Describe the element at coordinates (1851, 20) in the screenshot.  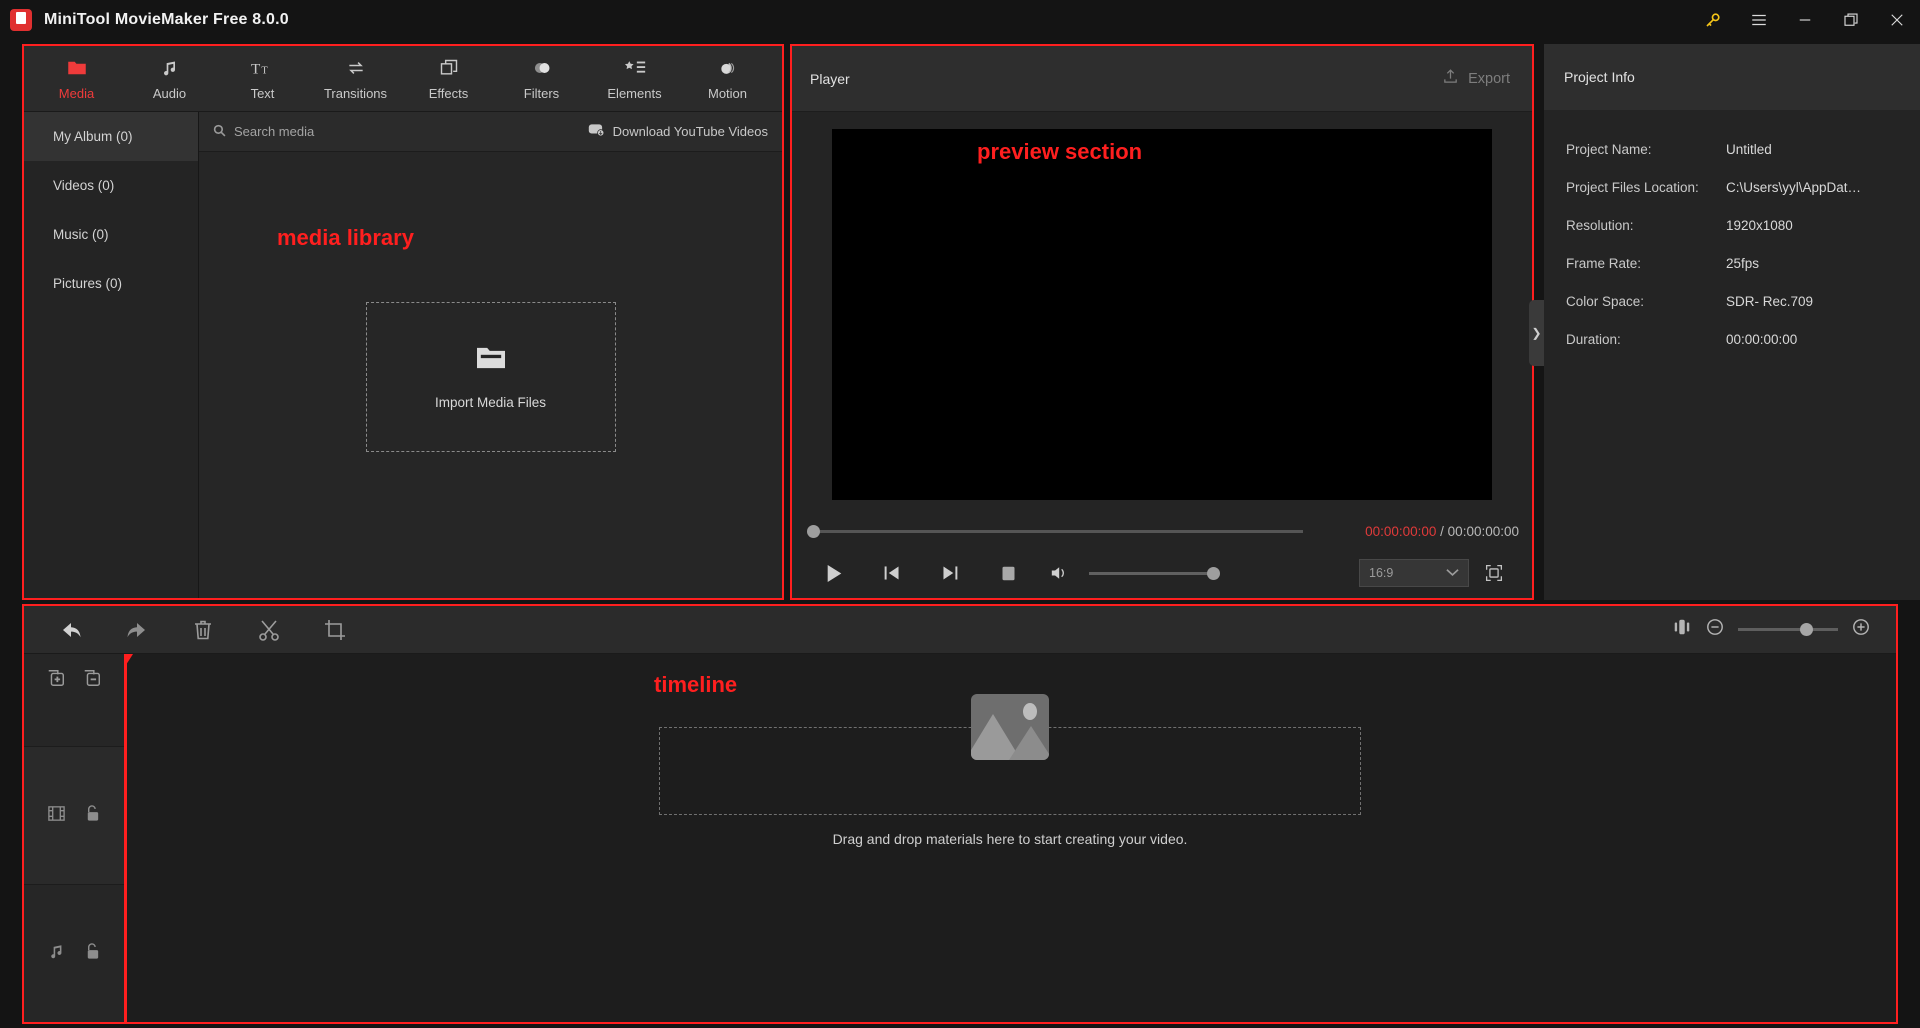
I see `maximize-icon` at that location.